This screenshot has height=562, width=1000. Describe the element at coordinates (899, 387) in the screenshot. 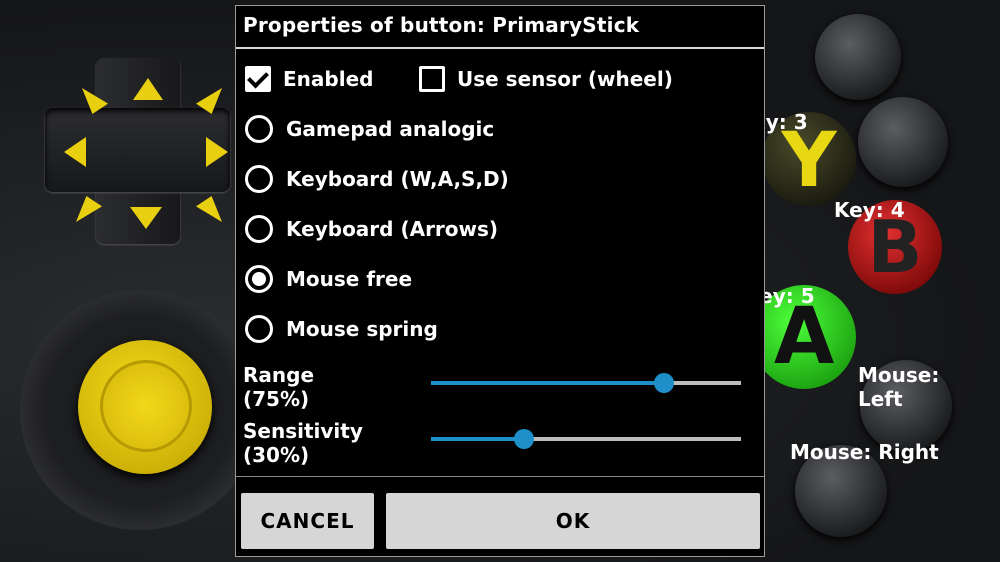

I see `mouse-left-label: Mouse: Left` at that location.